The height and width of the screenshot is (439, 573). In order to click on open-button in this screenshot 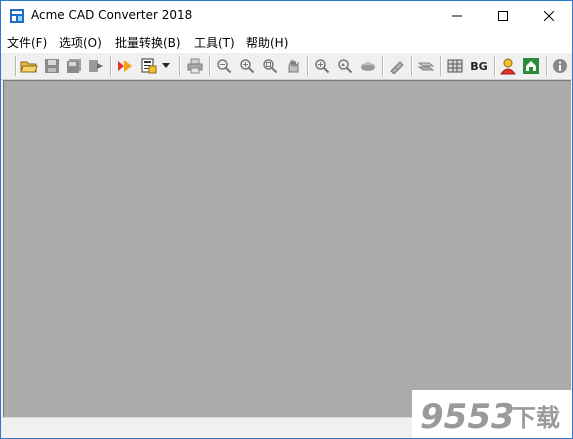, I will do `click(29, 66)`.